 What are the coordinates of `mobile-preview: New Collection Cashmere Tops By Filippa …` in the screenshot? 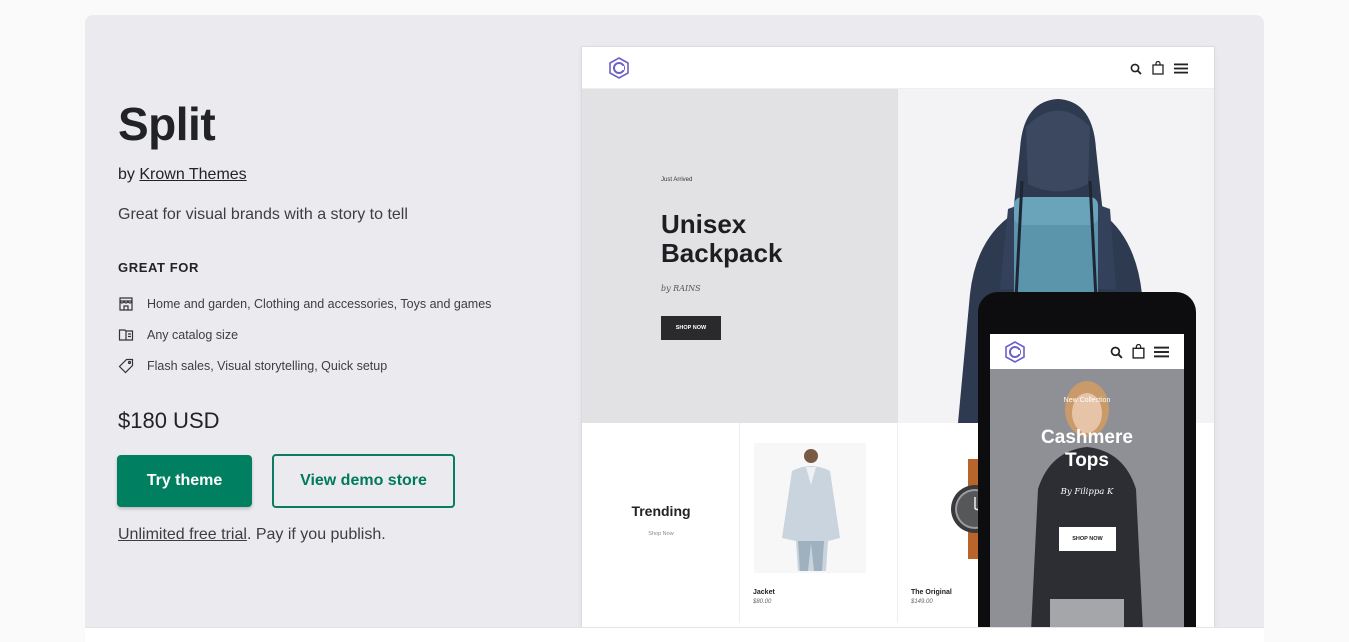 It's located at (1087, 467).